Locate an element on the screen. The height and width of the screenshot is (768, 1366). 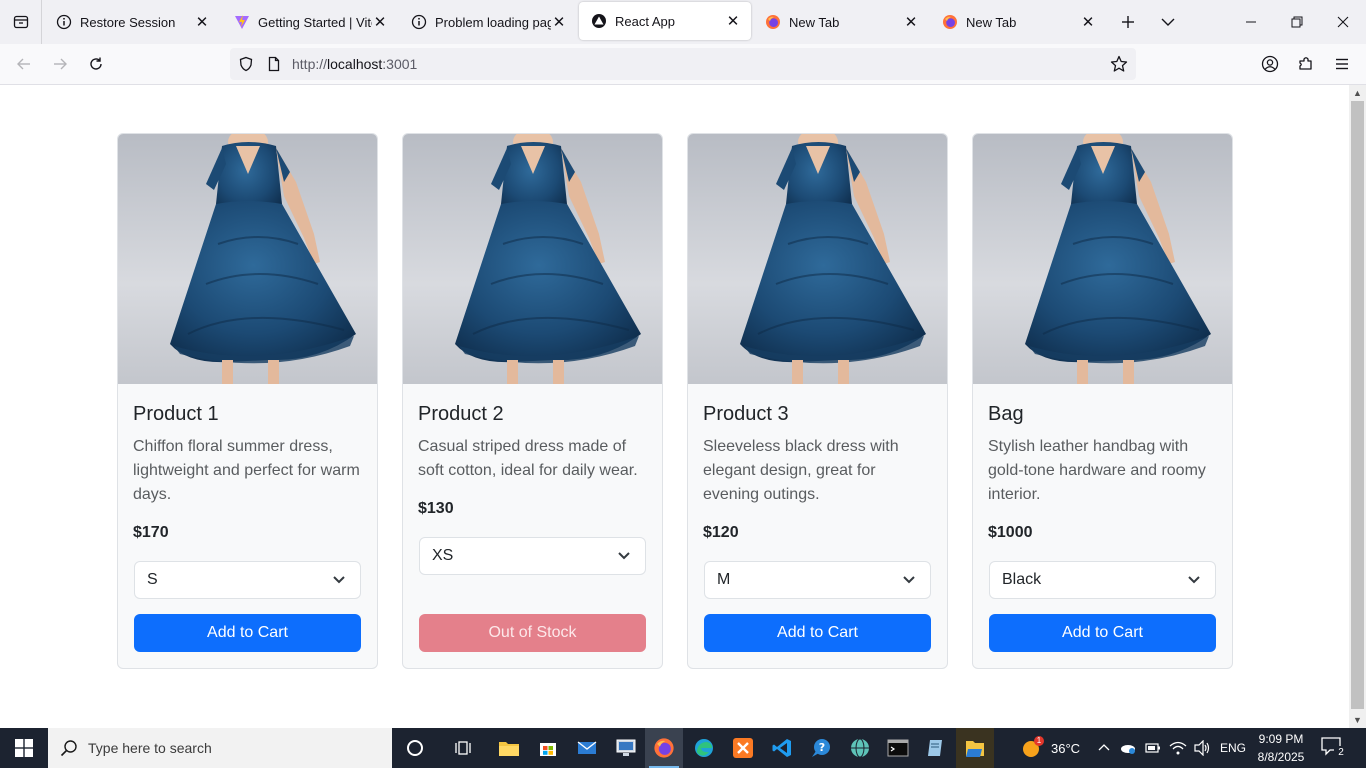
back-button is located at coordinates (24, 64).